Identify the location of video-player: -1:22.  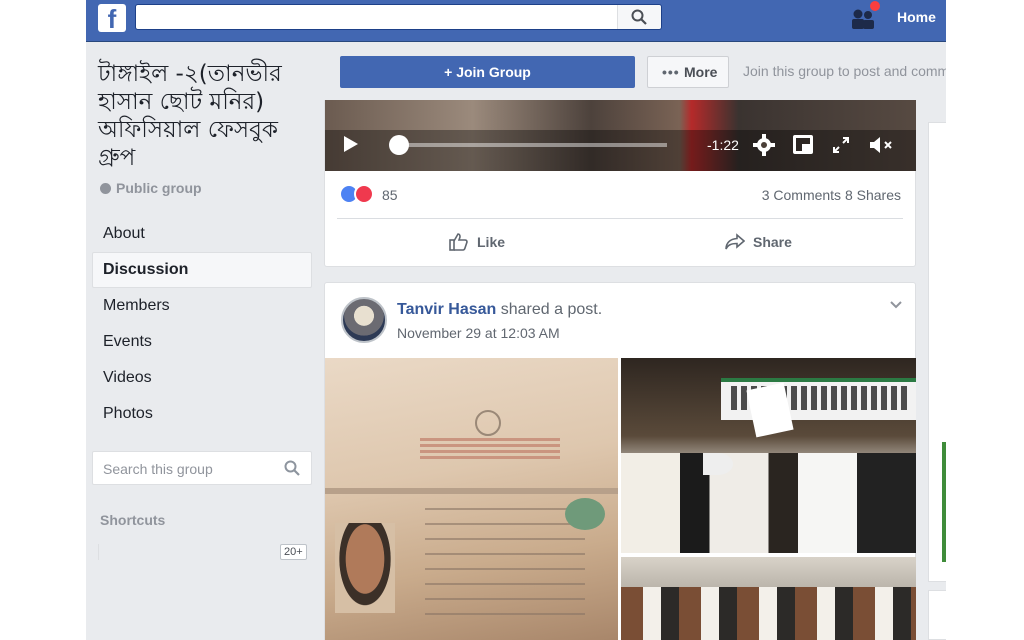
(620, 135).